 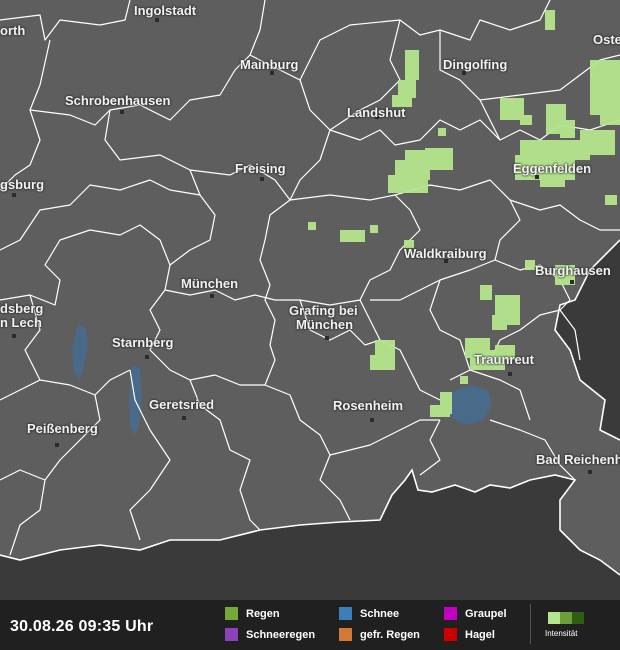 What do you see at coordinates (325, 324) in the screenshot?
I see `city-label-grafing-line2: München` at bounding box center [325, 324].